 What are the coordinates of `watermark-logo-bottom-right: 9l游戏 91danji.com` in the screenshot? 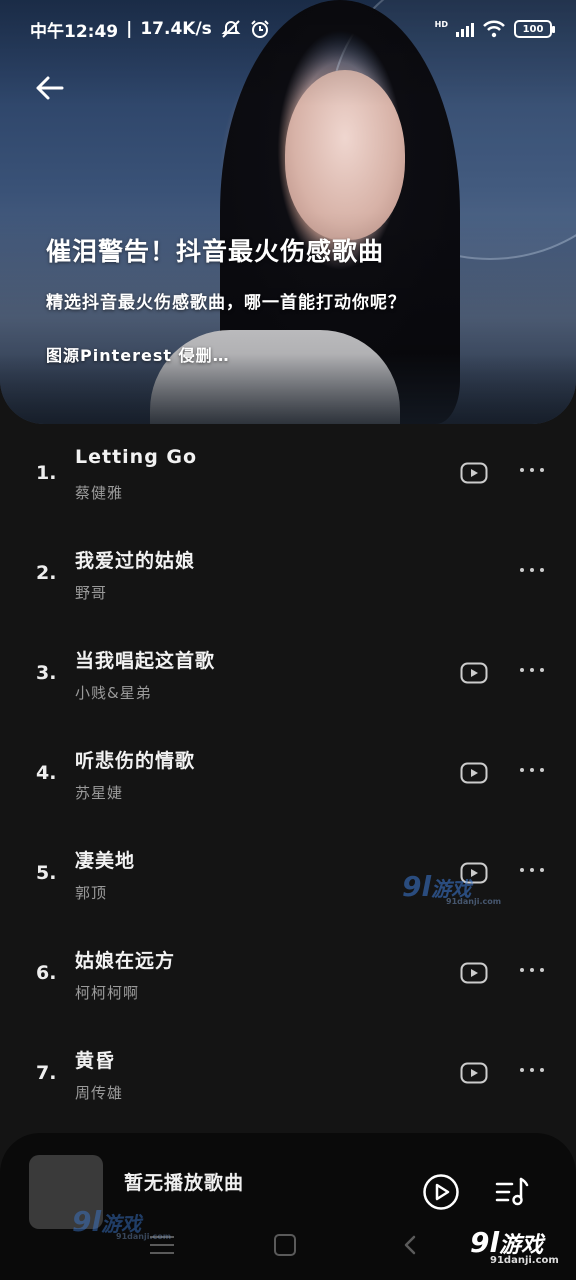 It's located at (514, 1246).